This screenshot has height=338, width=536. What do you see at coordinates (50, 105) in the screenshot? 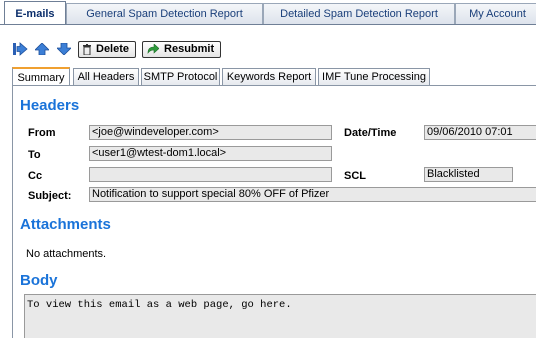
I see `headers-heading: Headers` at bounding box center [50, 105].